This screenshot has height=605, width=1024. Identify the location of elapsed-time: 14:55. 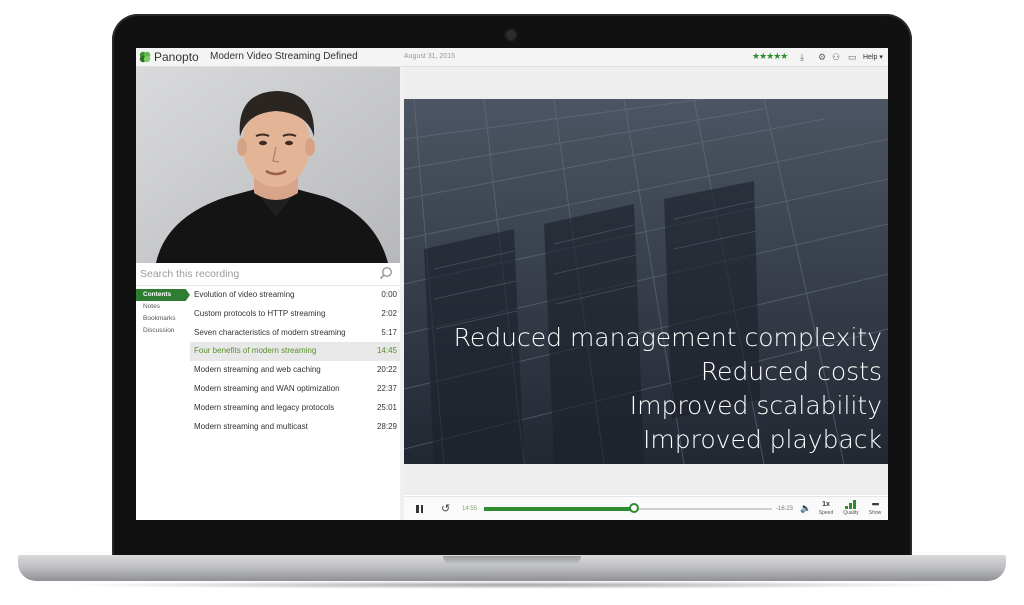
(470, 509).